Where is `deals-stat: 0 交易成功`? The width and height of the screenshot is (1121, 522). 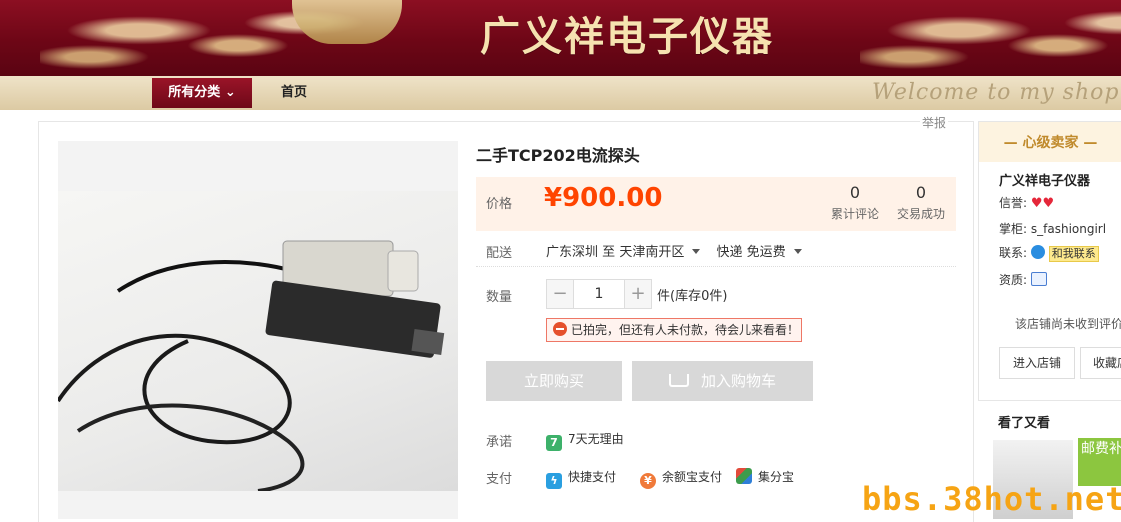
deals-stat: 0 交易成功 is located at coordinates (921, 202).